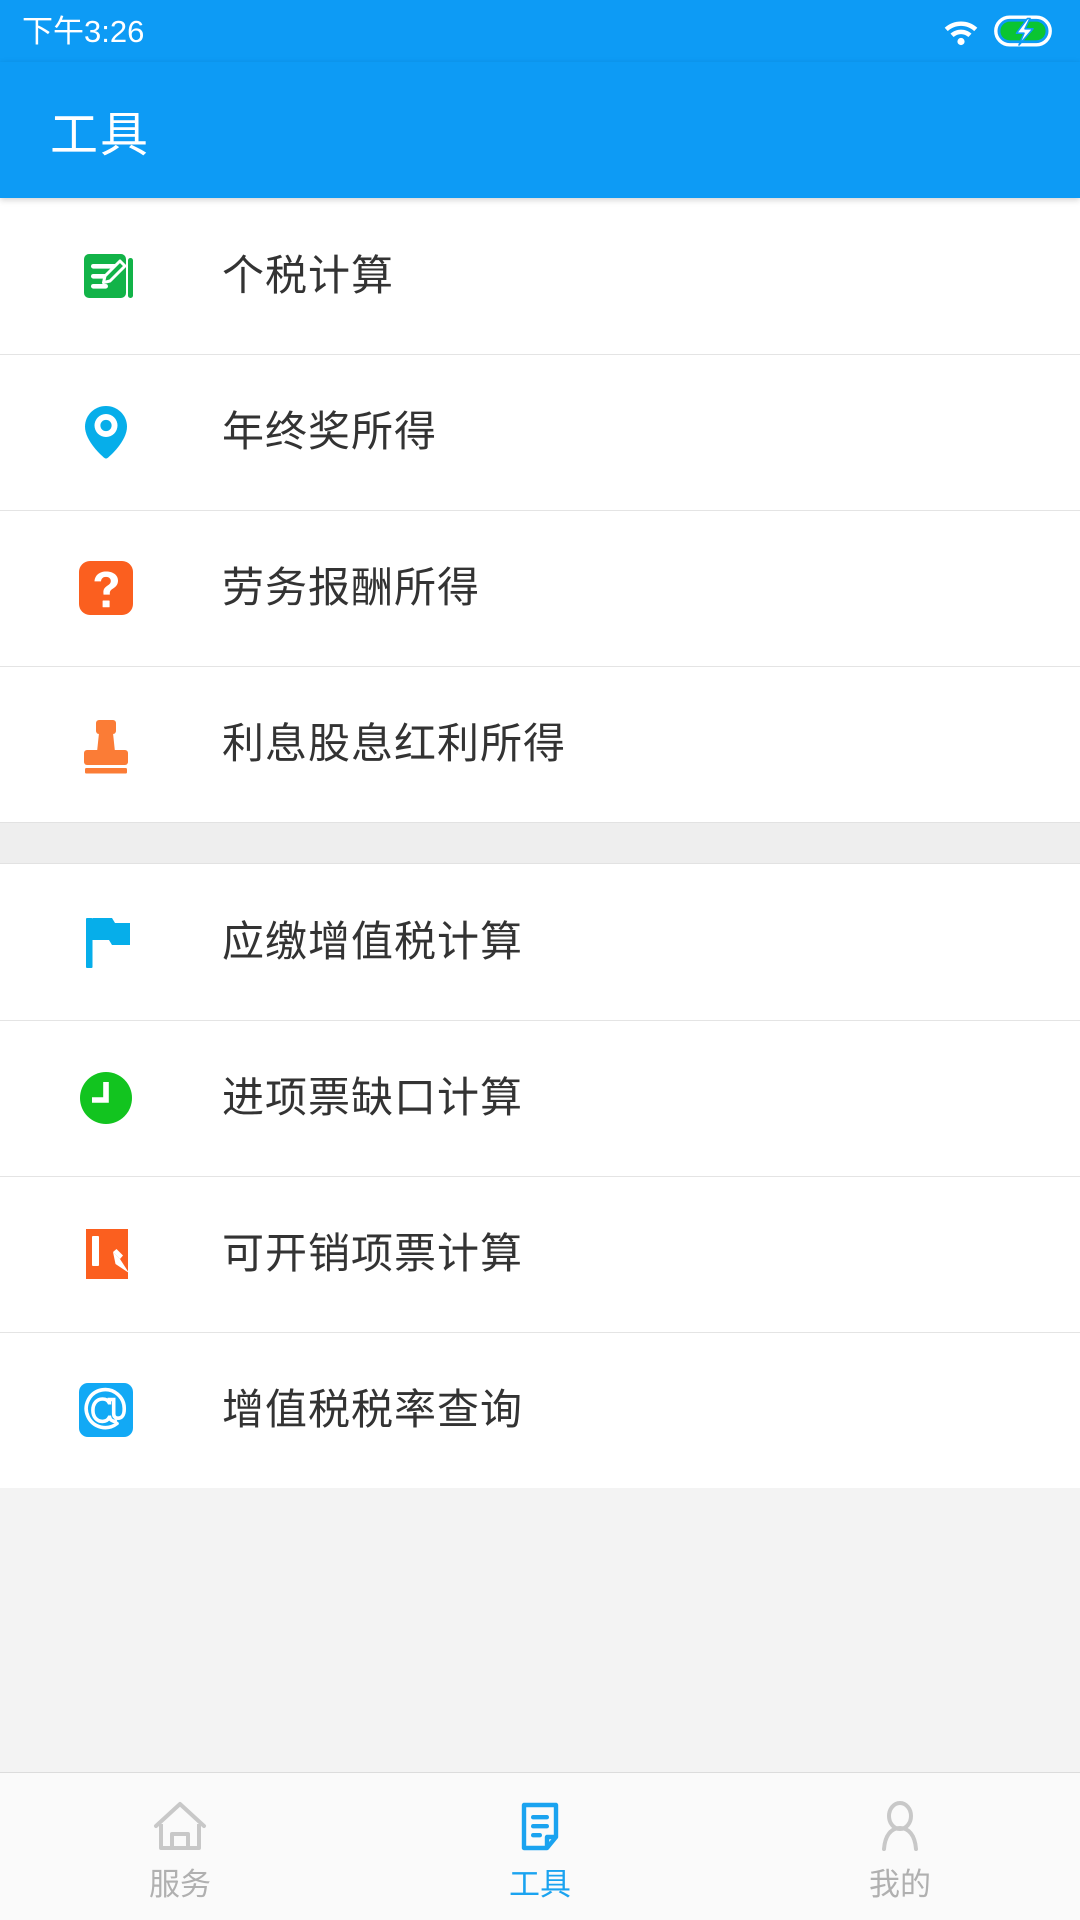 The height and width of the screenshot is (1920, 1080). I want to click on person-icon, so click(900, 1826).